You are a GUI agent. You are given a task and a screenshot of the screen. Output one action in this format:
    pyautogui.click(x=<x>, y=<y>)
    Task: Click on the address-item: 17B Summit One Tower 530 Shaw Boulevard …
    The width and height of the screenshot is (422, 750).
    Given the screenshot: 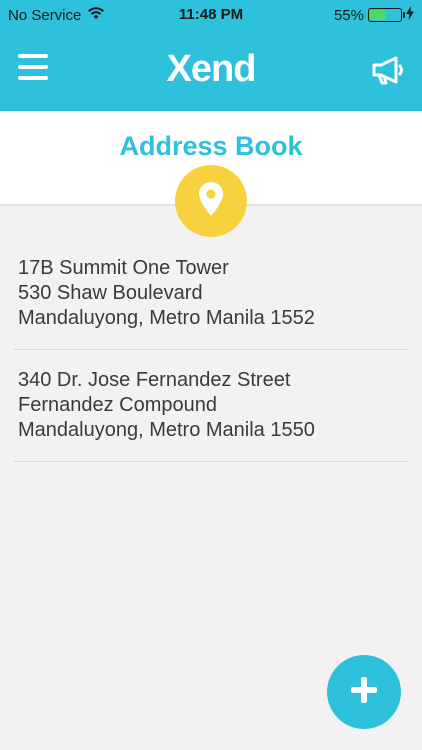 What is the action you would take?
    pyautogui.click(x=211, y=294)
    